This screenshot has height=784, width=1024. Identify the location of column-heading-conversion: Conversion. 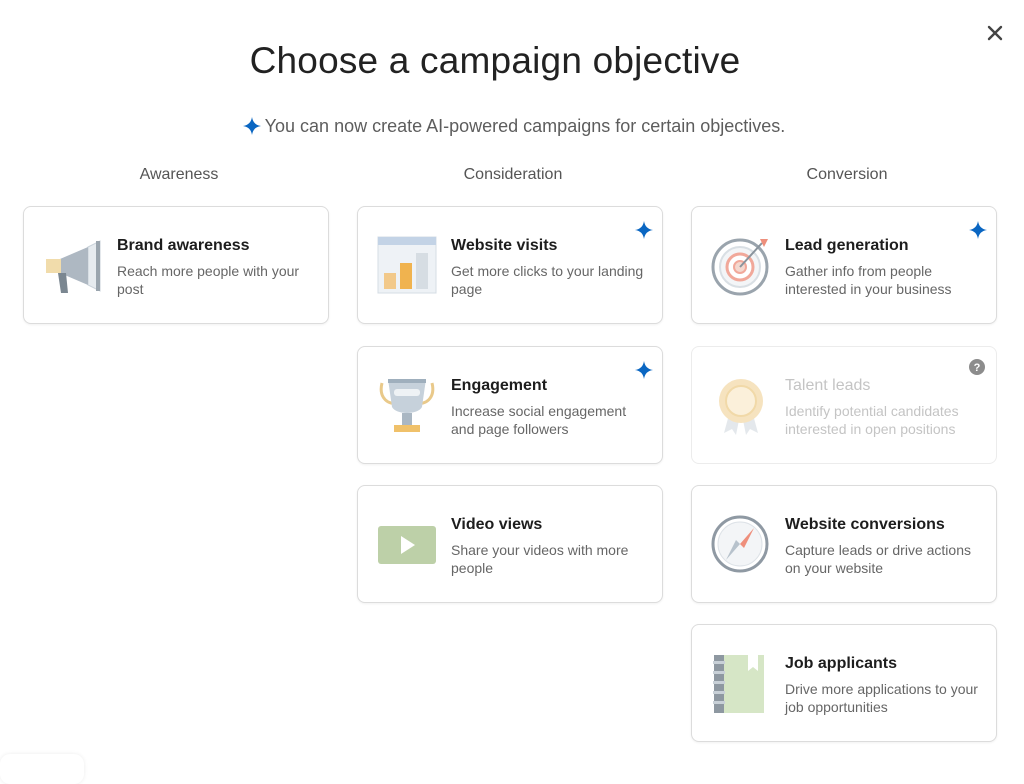
(847, 174).